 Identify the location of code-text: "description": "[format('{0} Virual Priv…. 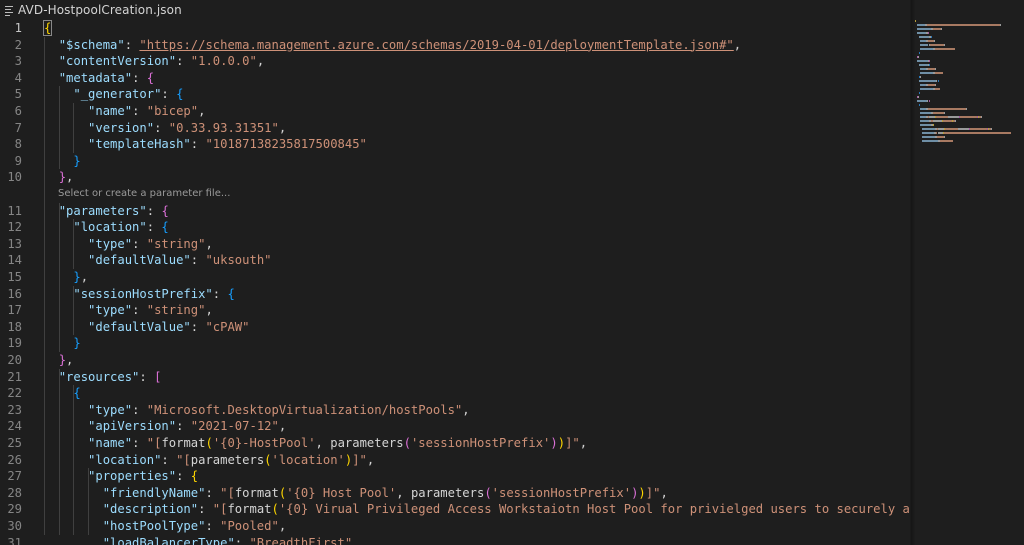
(477, 509).